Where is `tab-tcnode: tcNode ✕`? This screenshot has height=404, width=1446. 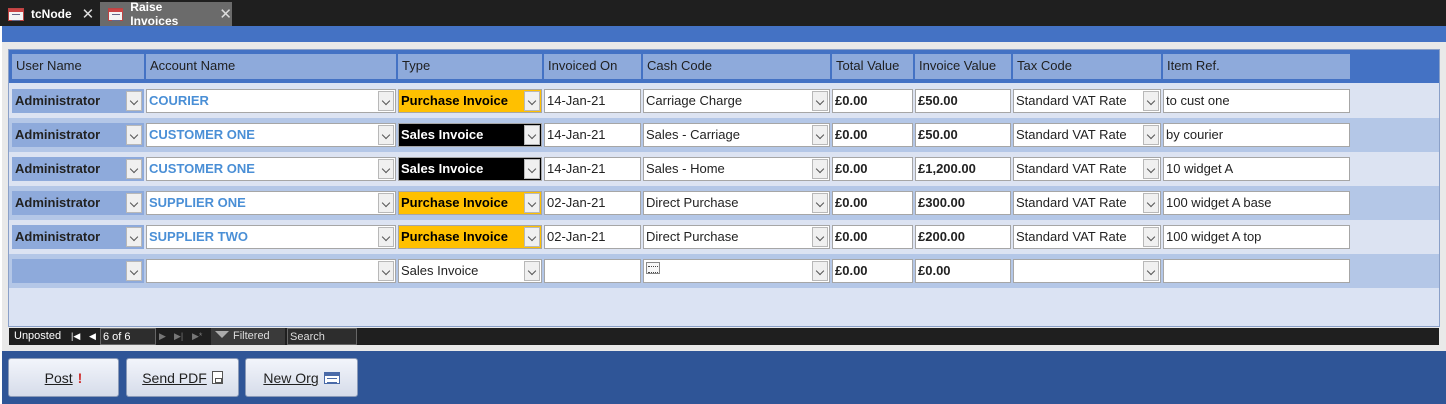 tab-tcnode: tcNode ✕ is located at coordinates (50, 14).